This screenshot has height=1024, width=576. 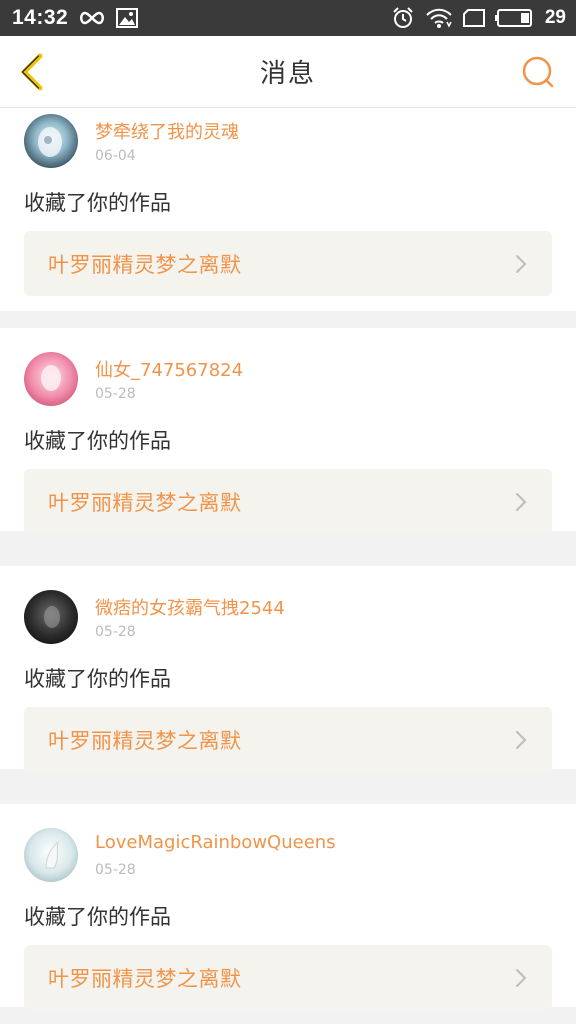 What do you see at coordinates (403, 18) in the screenshot?
I see `alarm-icon` at bounding box center [403, 18].